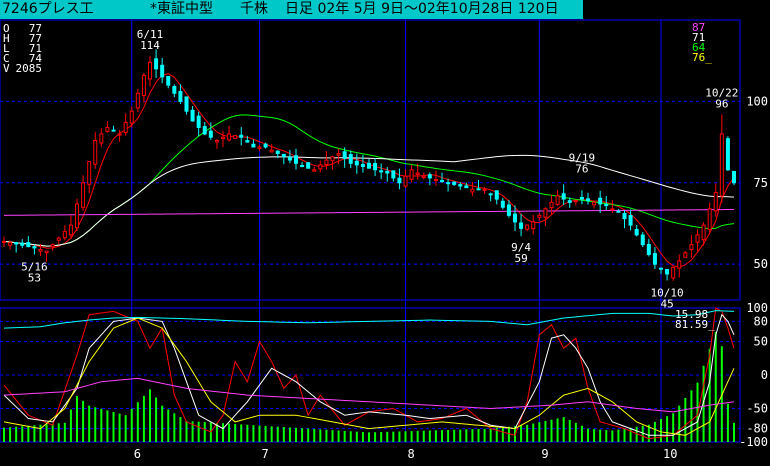 This screenshot has width=770, height=466. What do you see at coordinates (666, 303) in the screenshot?
I see `price-annotation-value: 45` at bounding box center [666, 303].